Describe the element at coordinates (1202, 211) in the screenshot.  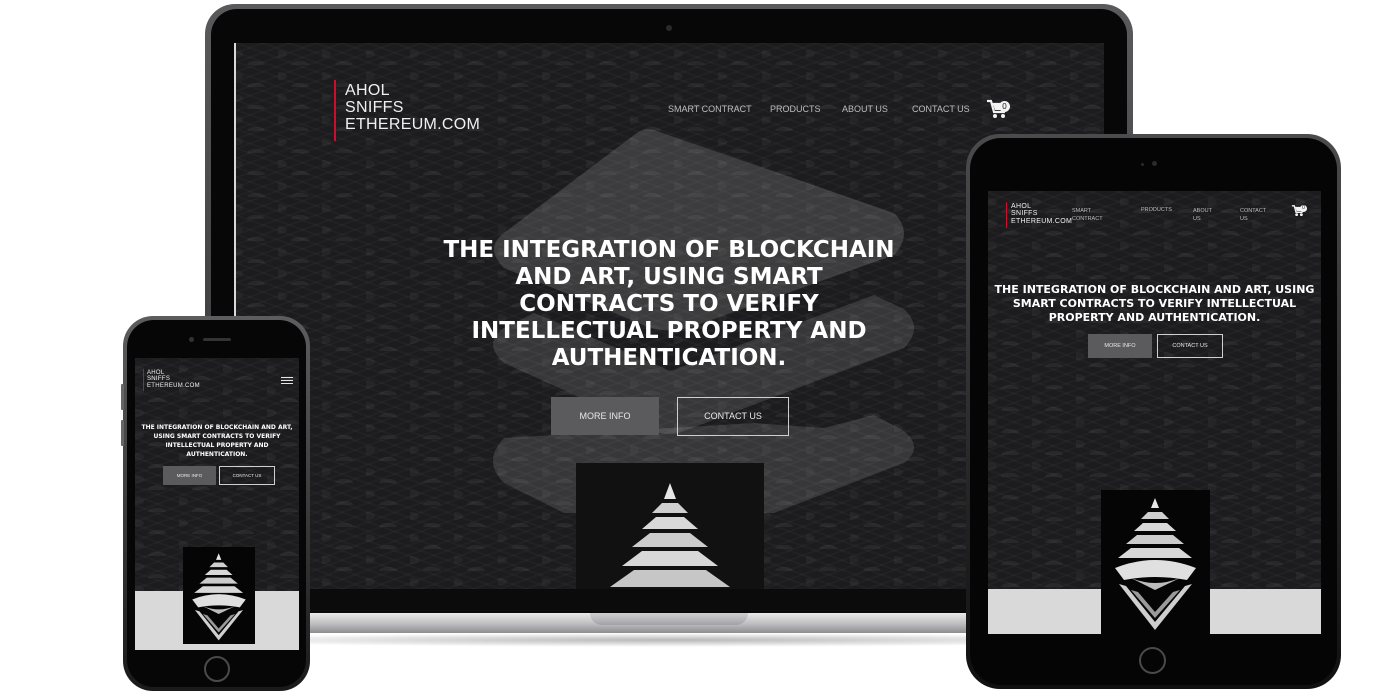
I see `nav-label: ABOUT` at that location.